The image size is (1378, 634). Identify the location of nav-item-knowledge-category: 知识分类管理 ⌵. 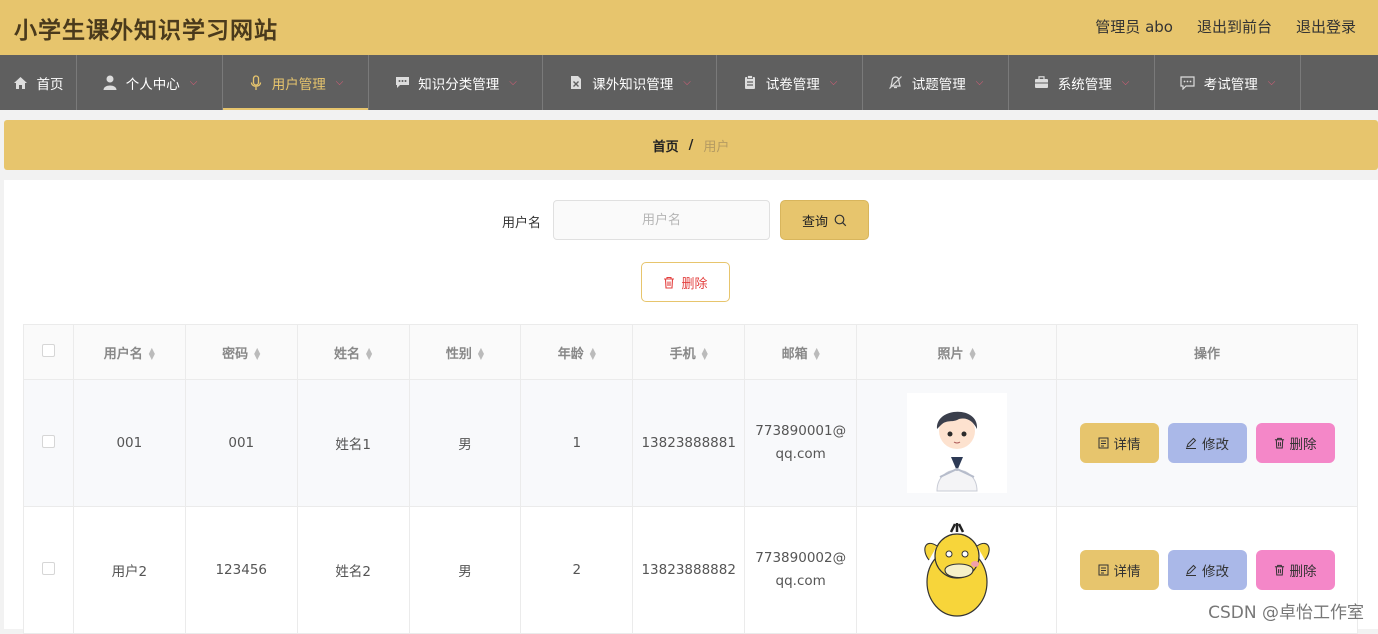
(456, 82).